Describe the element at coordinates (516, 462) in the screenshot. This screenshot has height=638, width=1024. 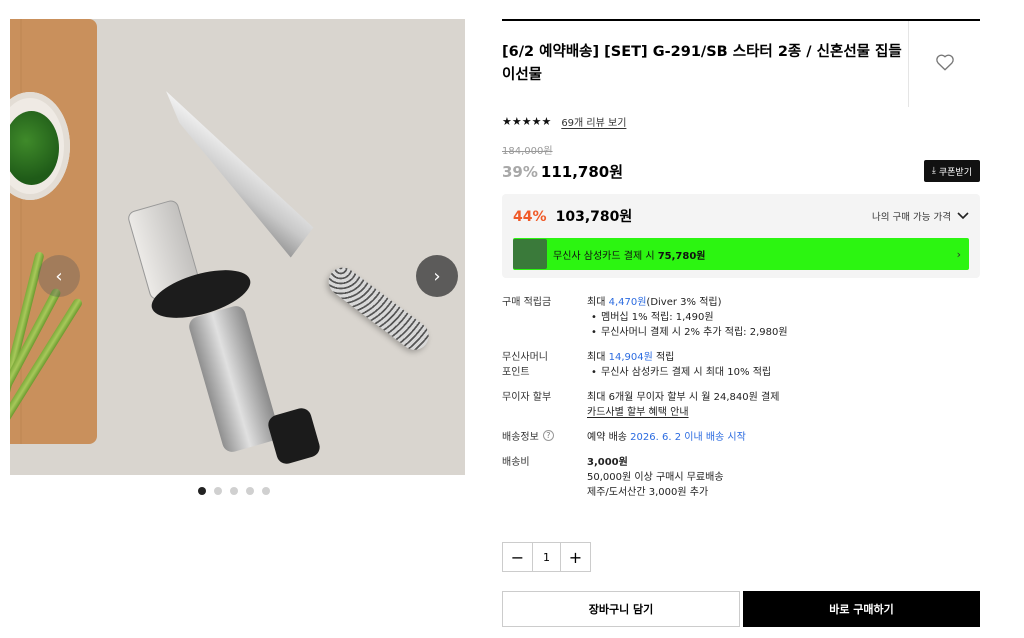
I see `shipping-fee-label: 배송비` at that location.